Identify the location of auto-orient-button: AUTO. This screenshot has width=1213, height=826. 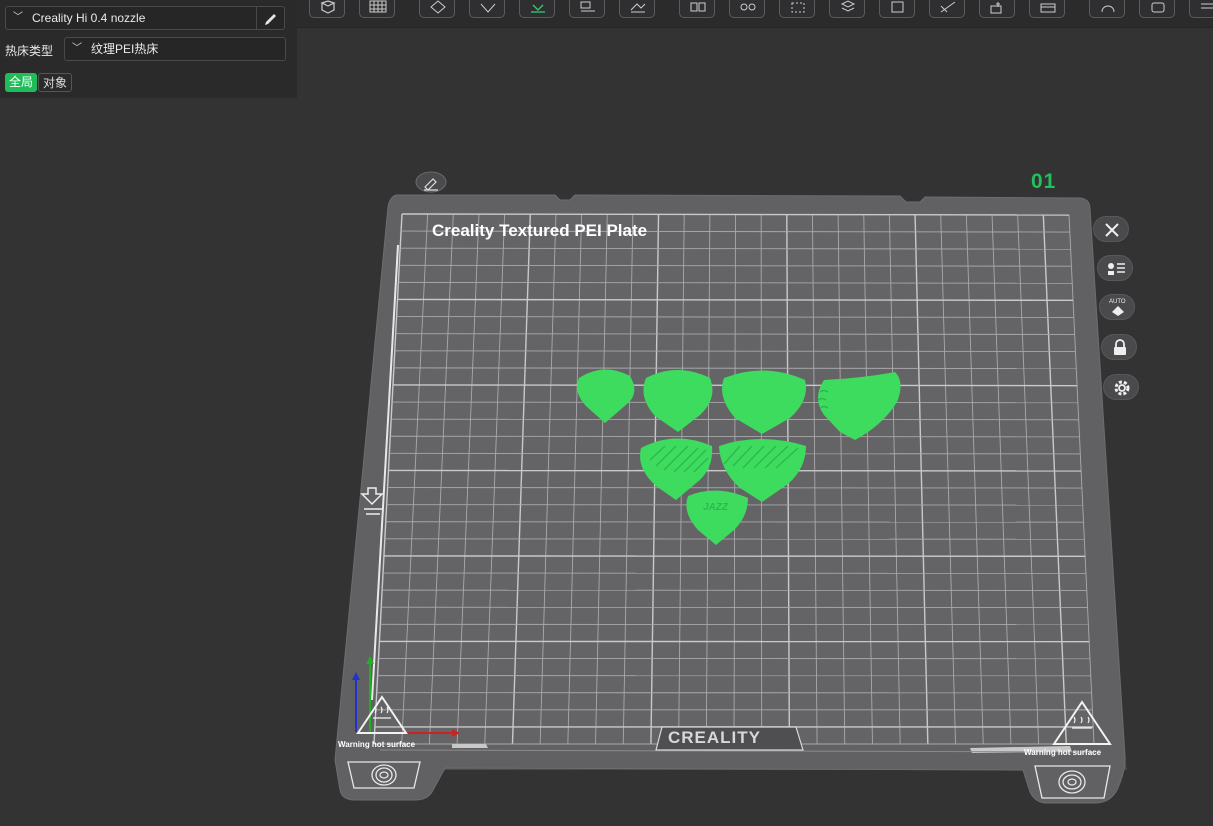
(1117, 307).